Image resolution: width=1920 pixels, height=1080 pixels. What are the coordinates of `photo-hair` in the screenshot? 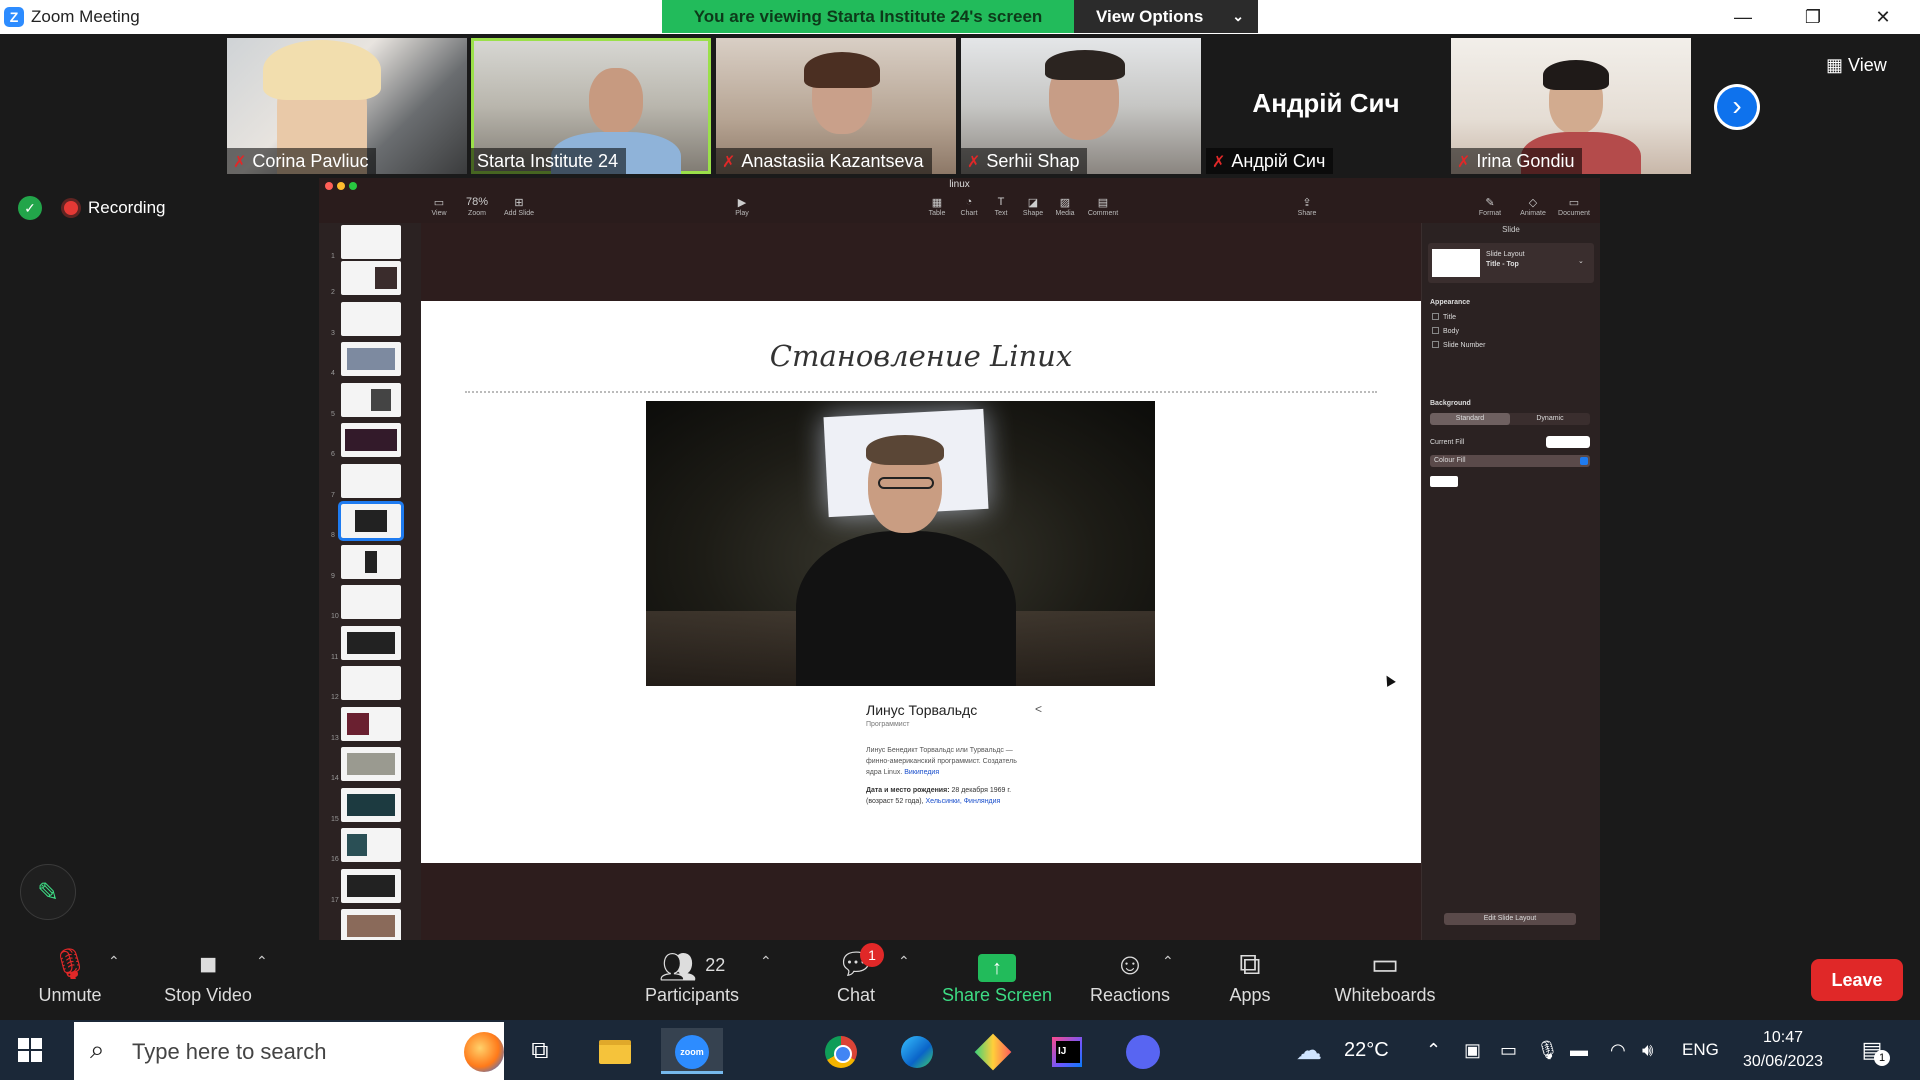 It's located at (905, 450).